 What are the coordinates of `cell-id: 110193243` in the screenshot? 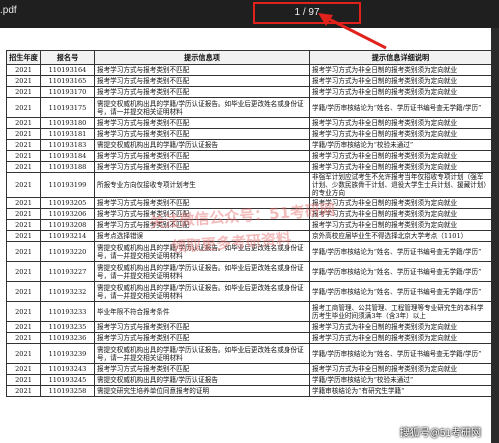 It's located at (67, 369).